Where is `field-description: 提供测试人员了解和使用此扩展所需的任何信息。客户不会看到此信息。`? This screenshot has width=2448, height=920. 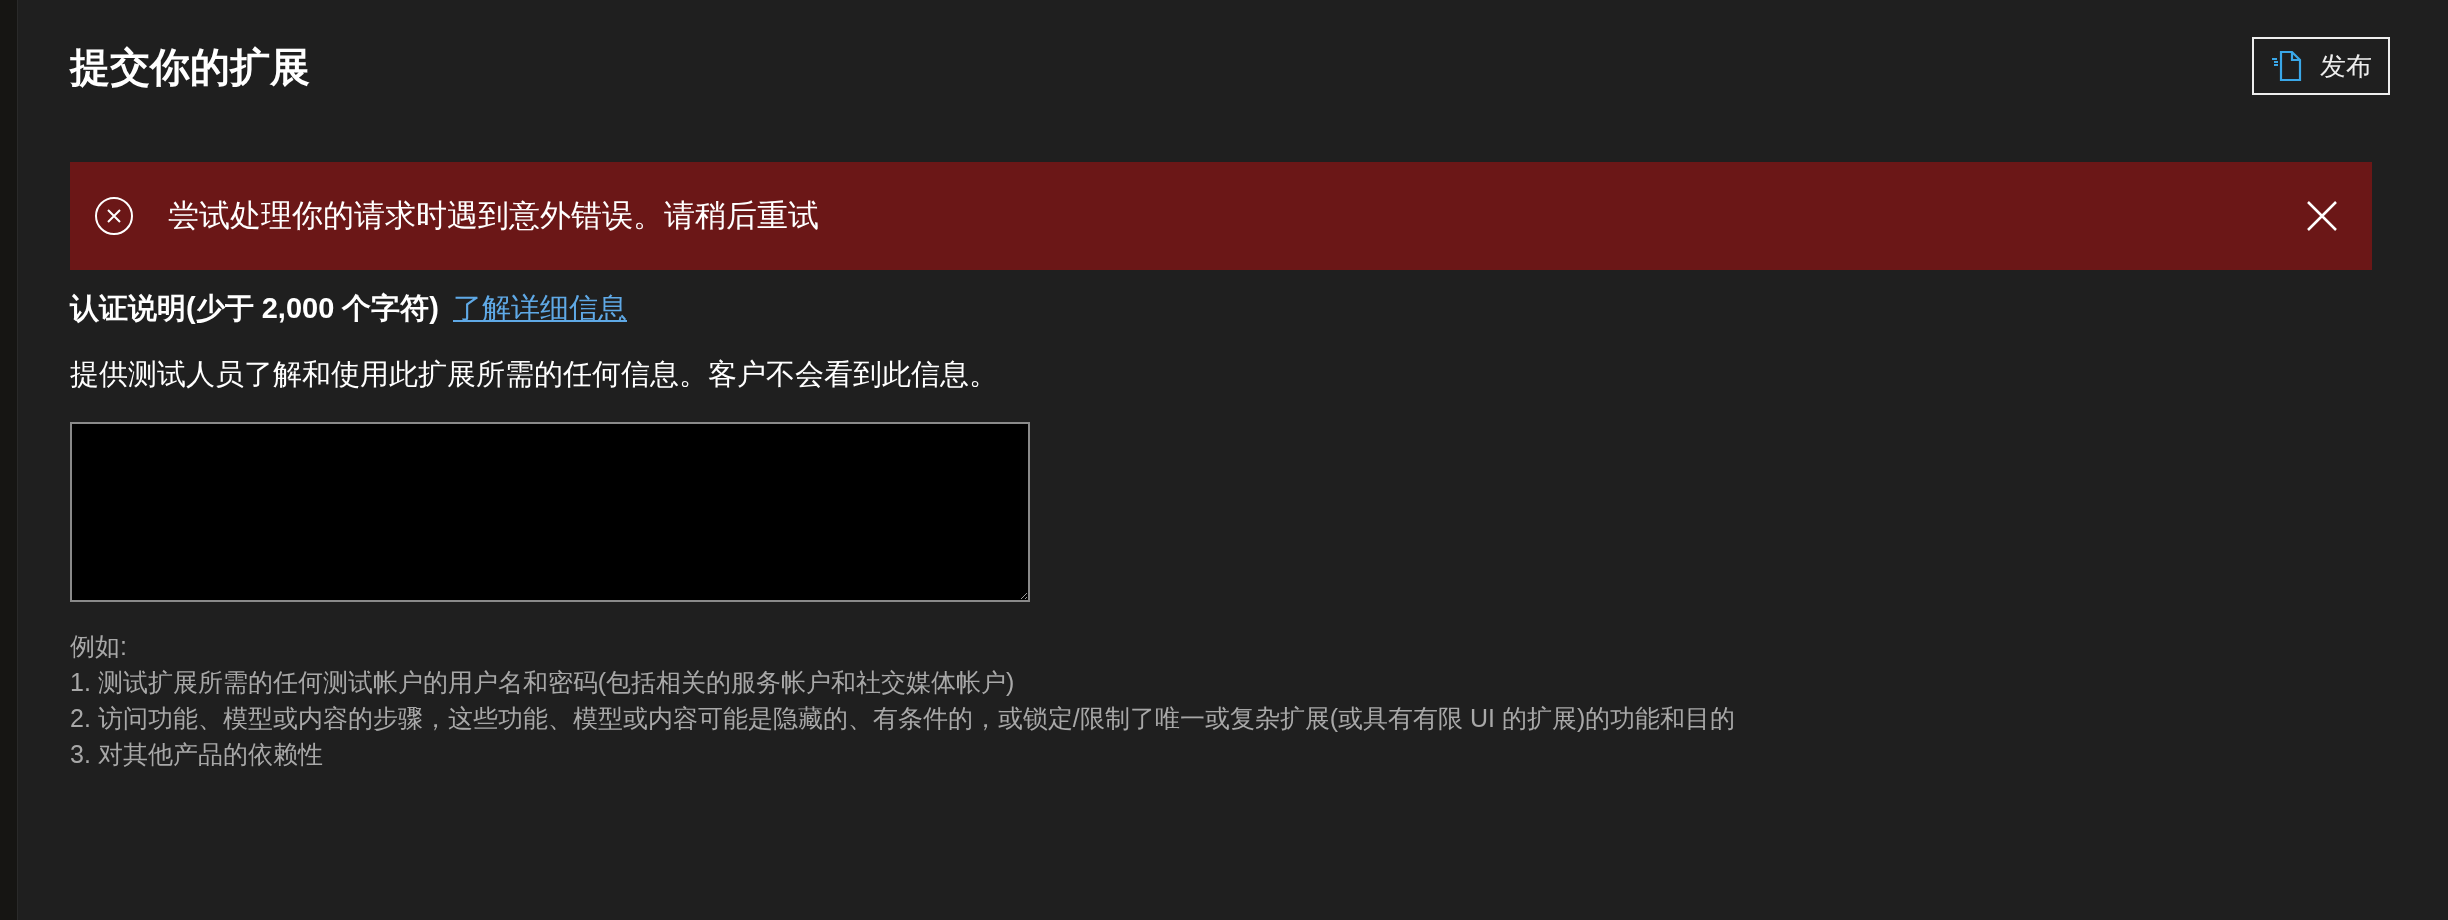 field-description: 提供测试人员了解和使用此扩展所需的任何信息。客户不会看到此信息。 is located at coordinates (534, 374).